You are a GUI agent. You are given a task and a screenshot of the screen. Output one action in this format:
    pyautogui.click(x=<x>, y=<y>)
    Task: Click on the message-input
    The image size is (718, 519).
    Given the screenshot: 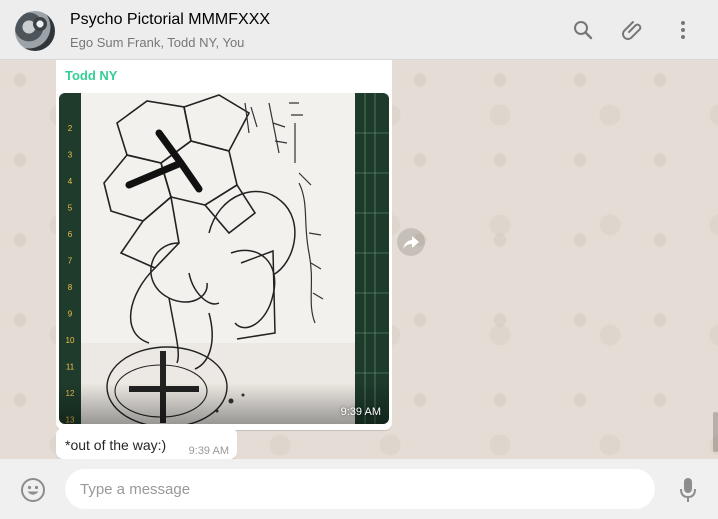 What is the action you would take?
    pyautogui.click(x=360, y=489)
    